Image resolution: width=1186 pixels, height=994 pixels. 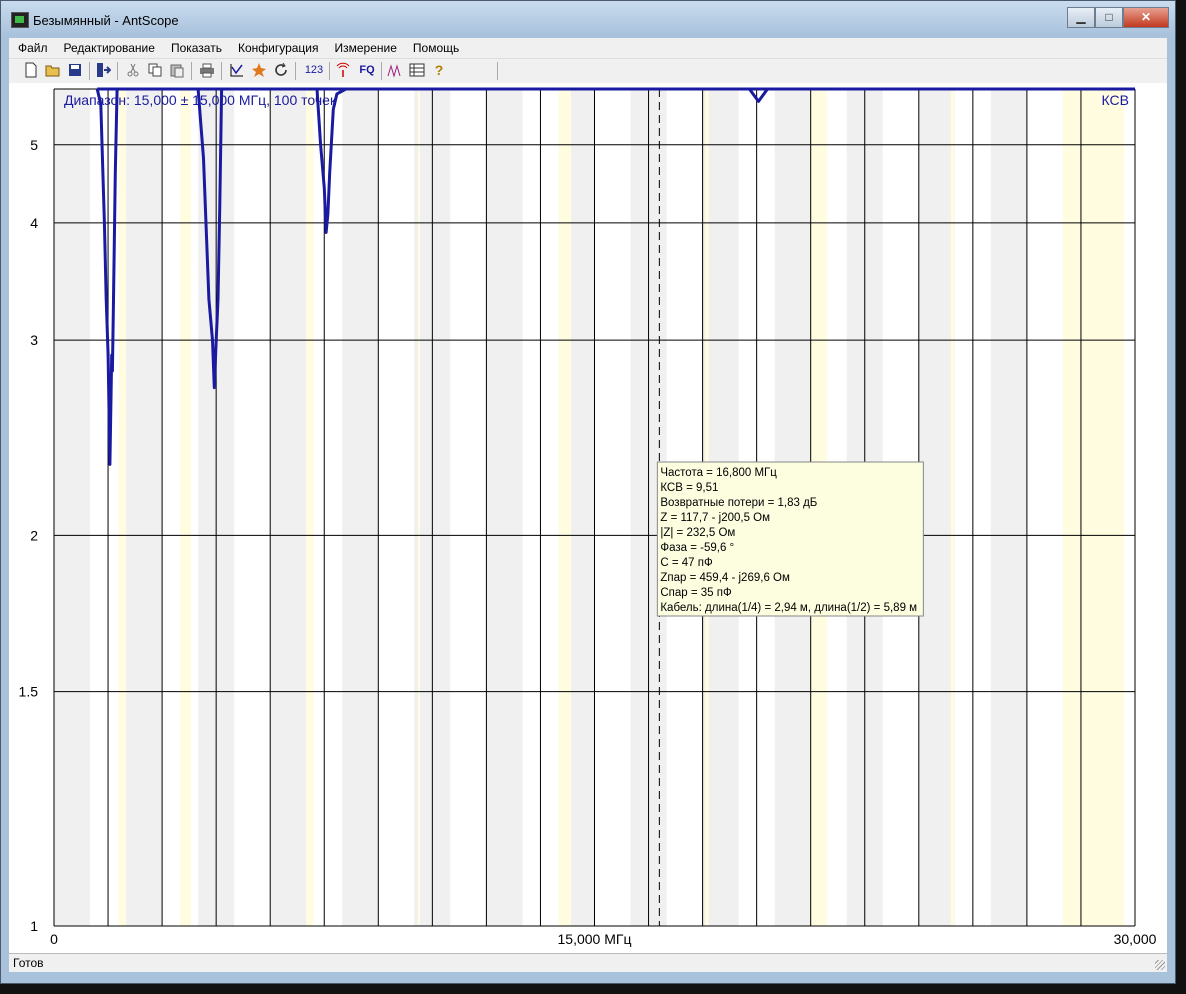 What do you see at coordinates (588, 71) in the screenshot?
I see `toolbar: 123 FQ ?` at bounding box center [588, 71].